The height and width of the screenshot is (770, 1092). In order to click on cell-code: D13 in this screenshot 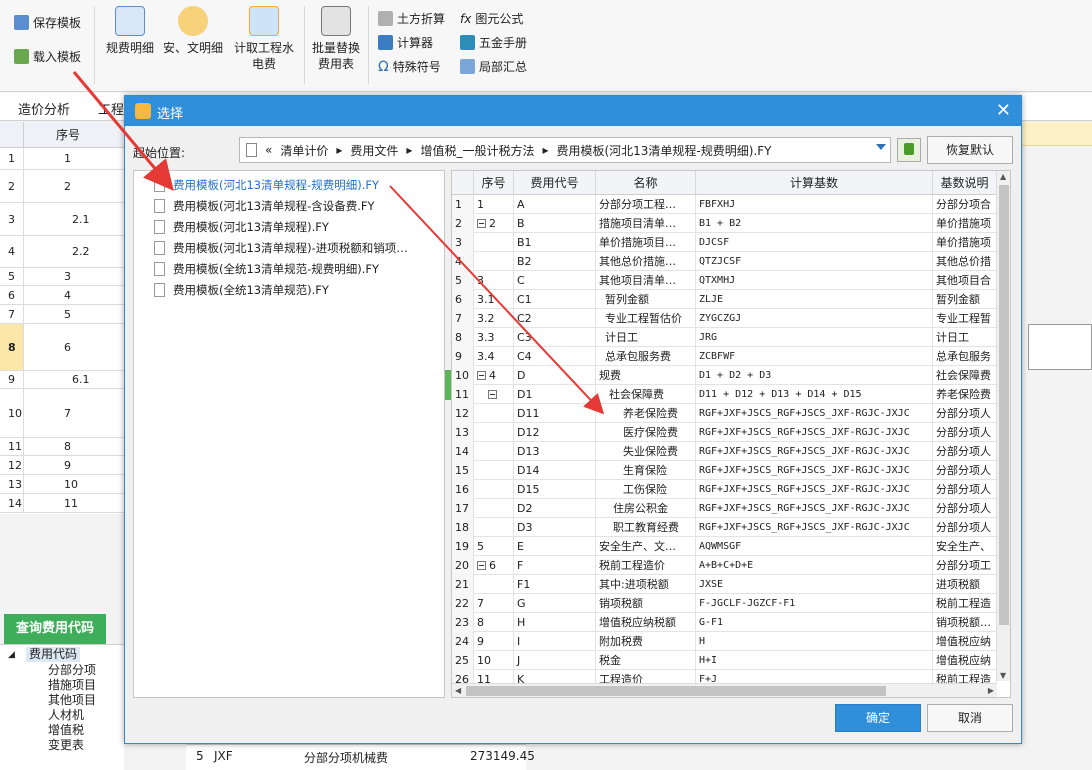, I will do `click(555, 451)`.